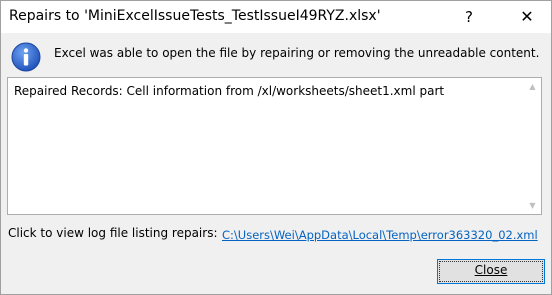 This screenshot has height=295, width=552. What do you see at coordinates (532, 146) in the screenshot?
I see `vertical-scrollbar: ▲ ▼` at bounding box center [532, 146].